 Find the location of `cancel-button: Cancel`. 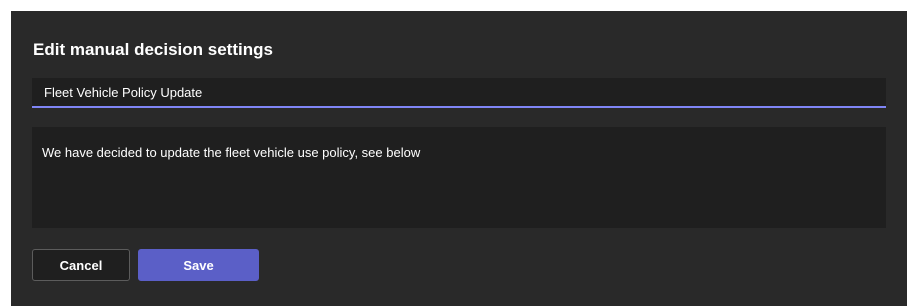

cancel-button: Cancel is located at coordinates (81, 265).